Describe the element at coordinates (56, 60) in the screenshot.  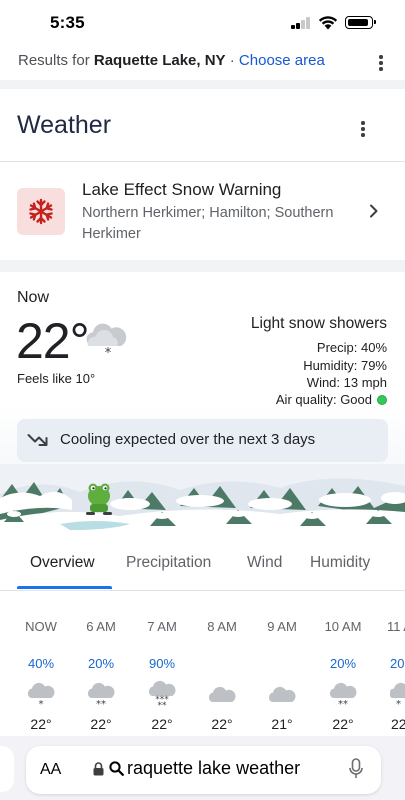
I see `results-prefix: Results for` at that location.